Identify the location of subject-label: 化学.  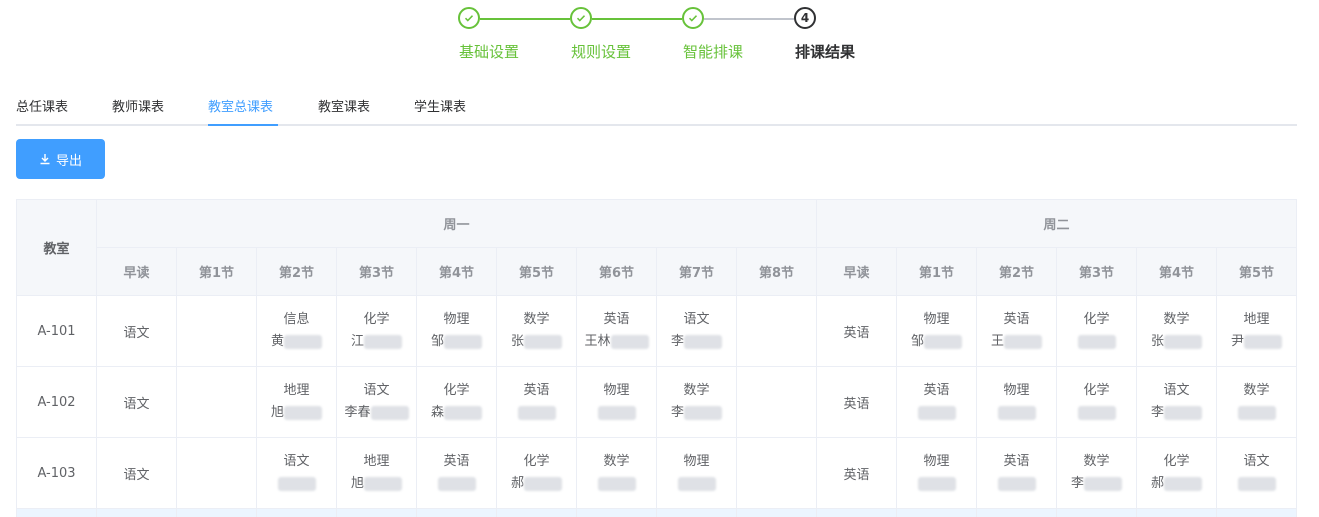
(536, 461).